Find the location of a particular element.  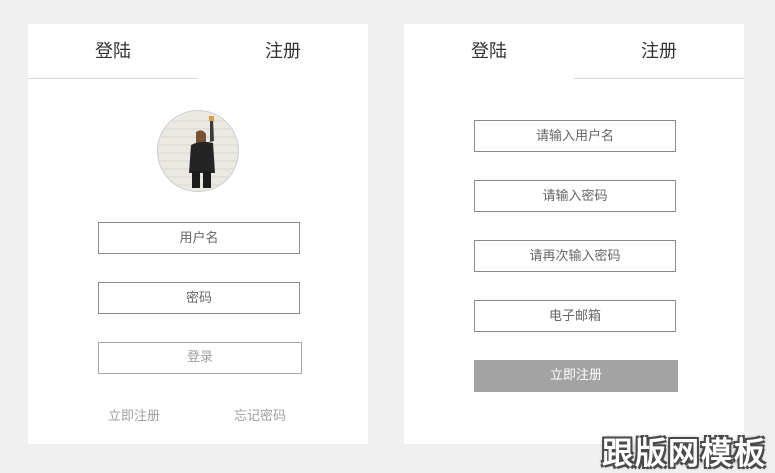

register-card-tabs: 登陆 注册 is located at coordinates (574, 52).